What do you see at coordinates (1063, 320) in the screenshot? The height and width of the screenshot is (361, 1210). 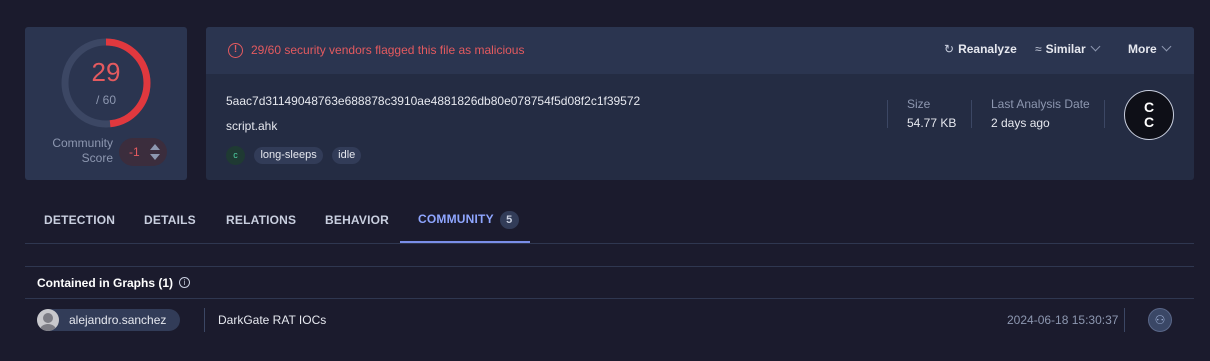 I see `graph-date: 2024-06-18 15:30:37` at bounding box center [1063, 320].